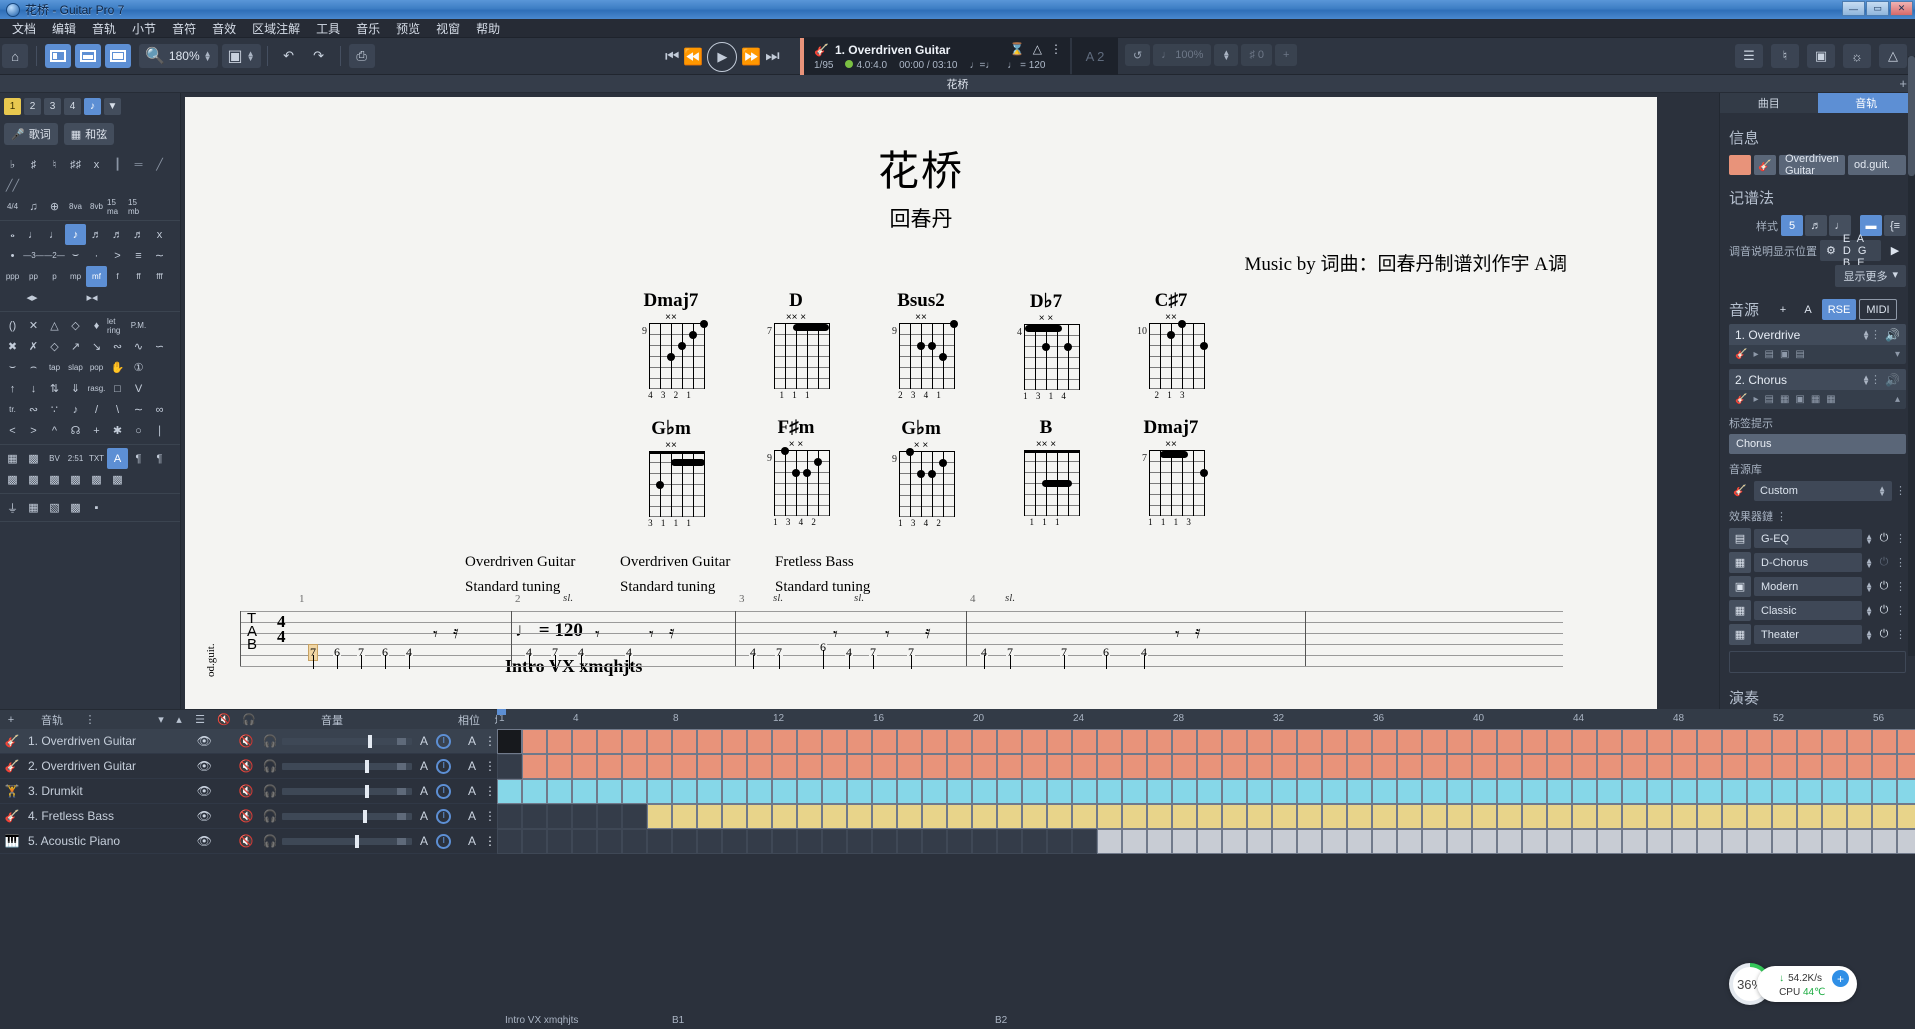 The width and height of the screenshot is (1915, 1029). Describe the element at coordinates (541, 1020) in the screenshot. I see `section-marker: Intro VX xmqhjts` at that location.